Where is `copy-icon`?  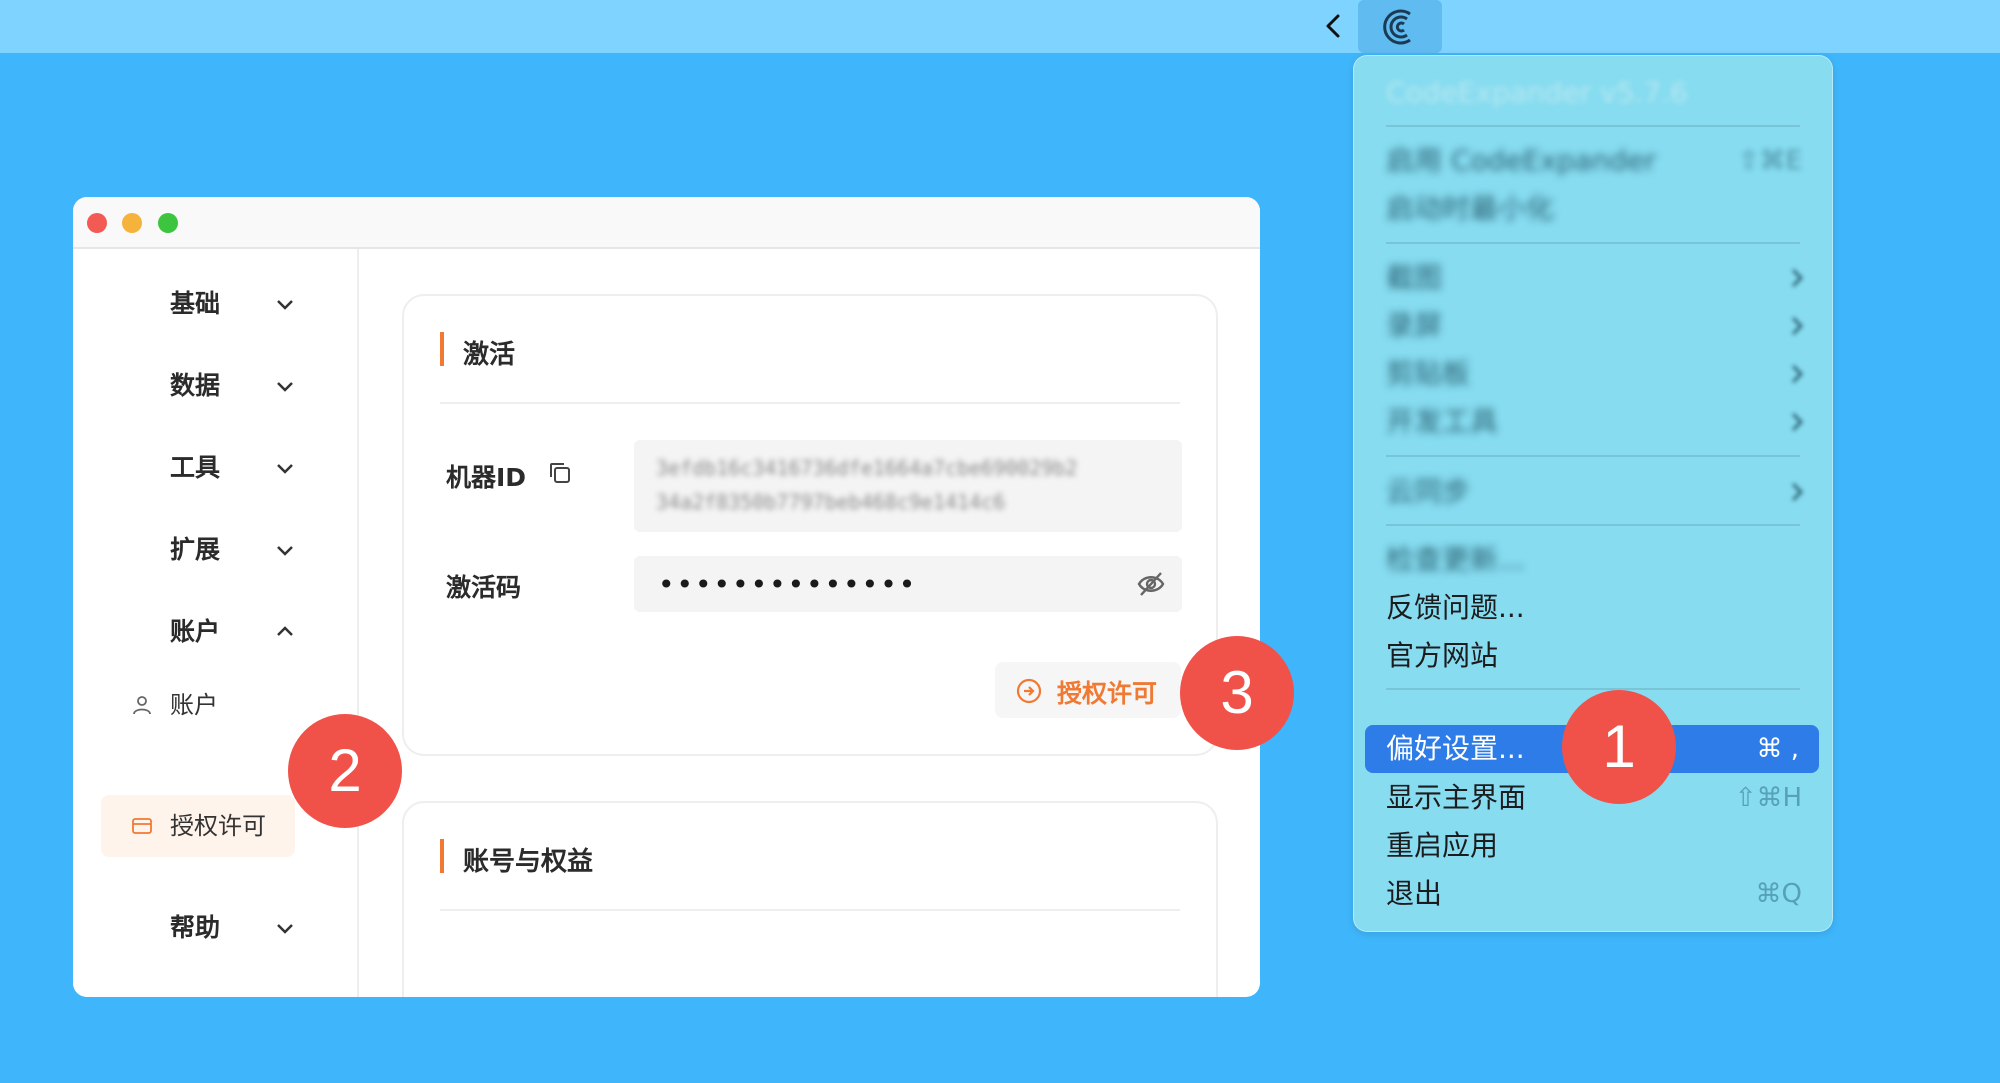 copy-icon is located at coordinates (560, 473).